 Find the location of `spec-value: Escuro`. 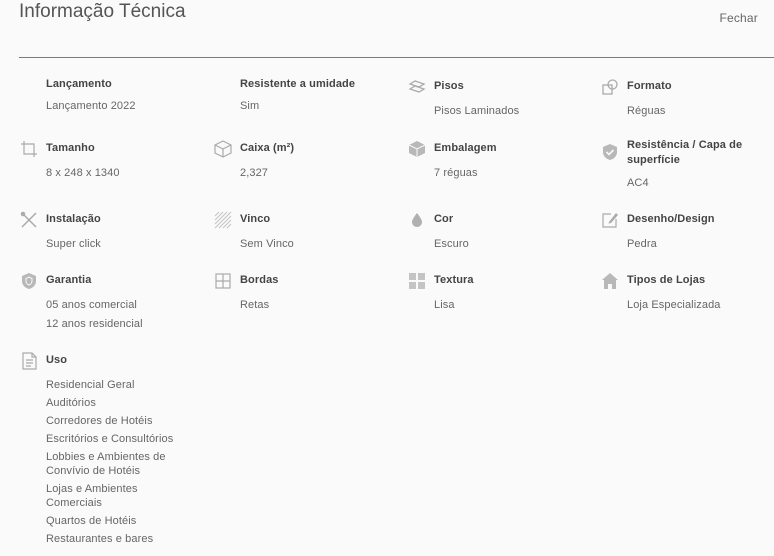

spec-value: Escuro is located at coordinates (451, 244).